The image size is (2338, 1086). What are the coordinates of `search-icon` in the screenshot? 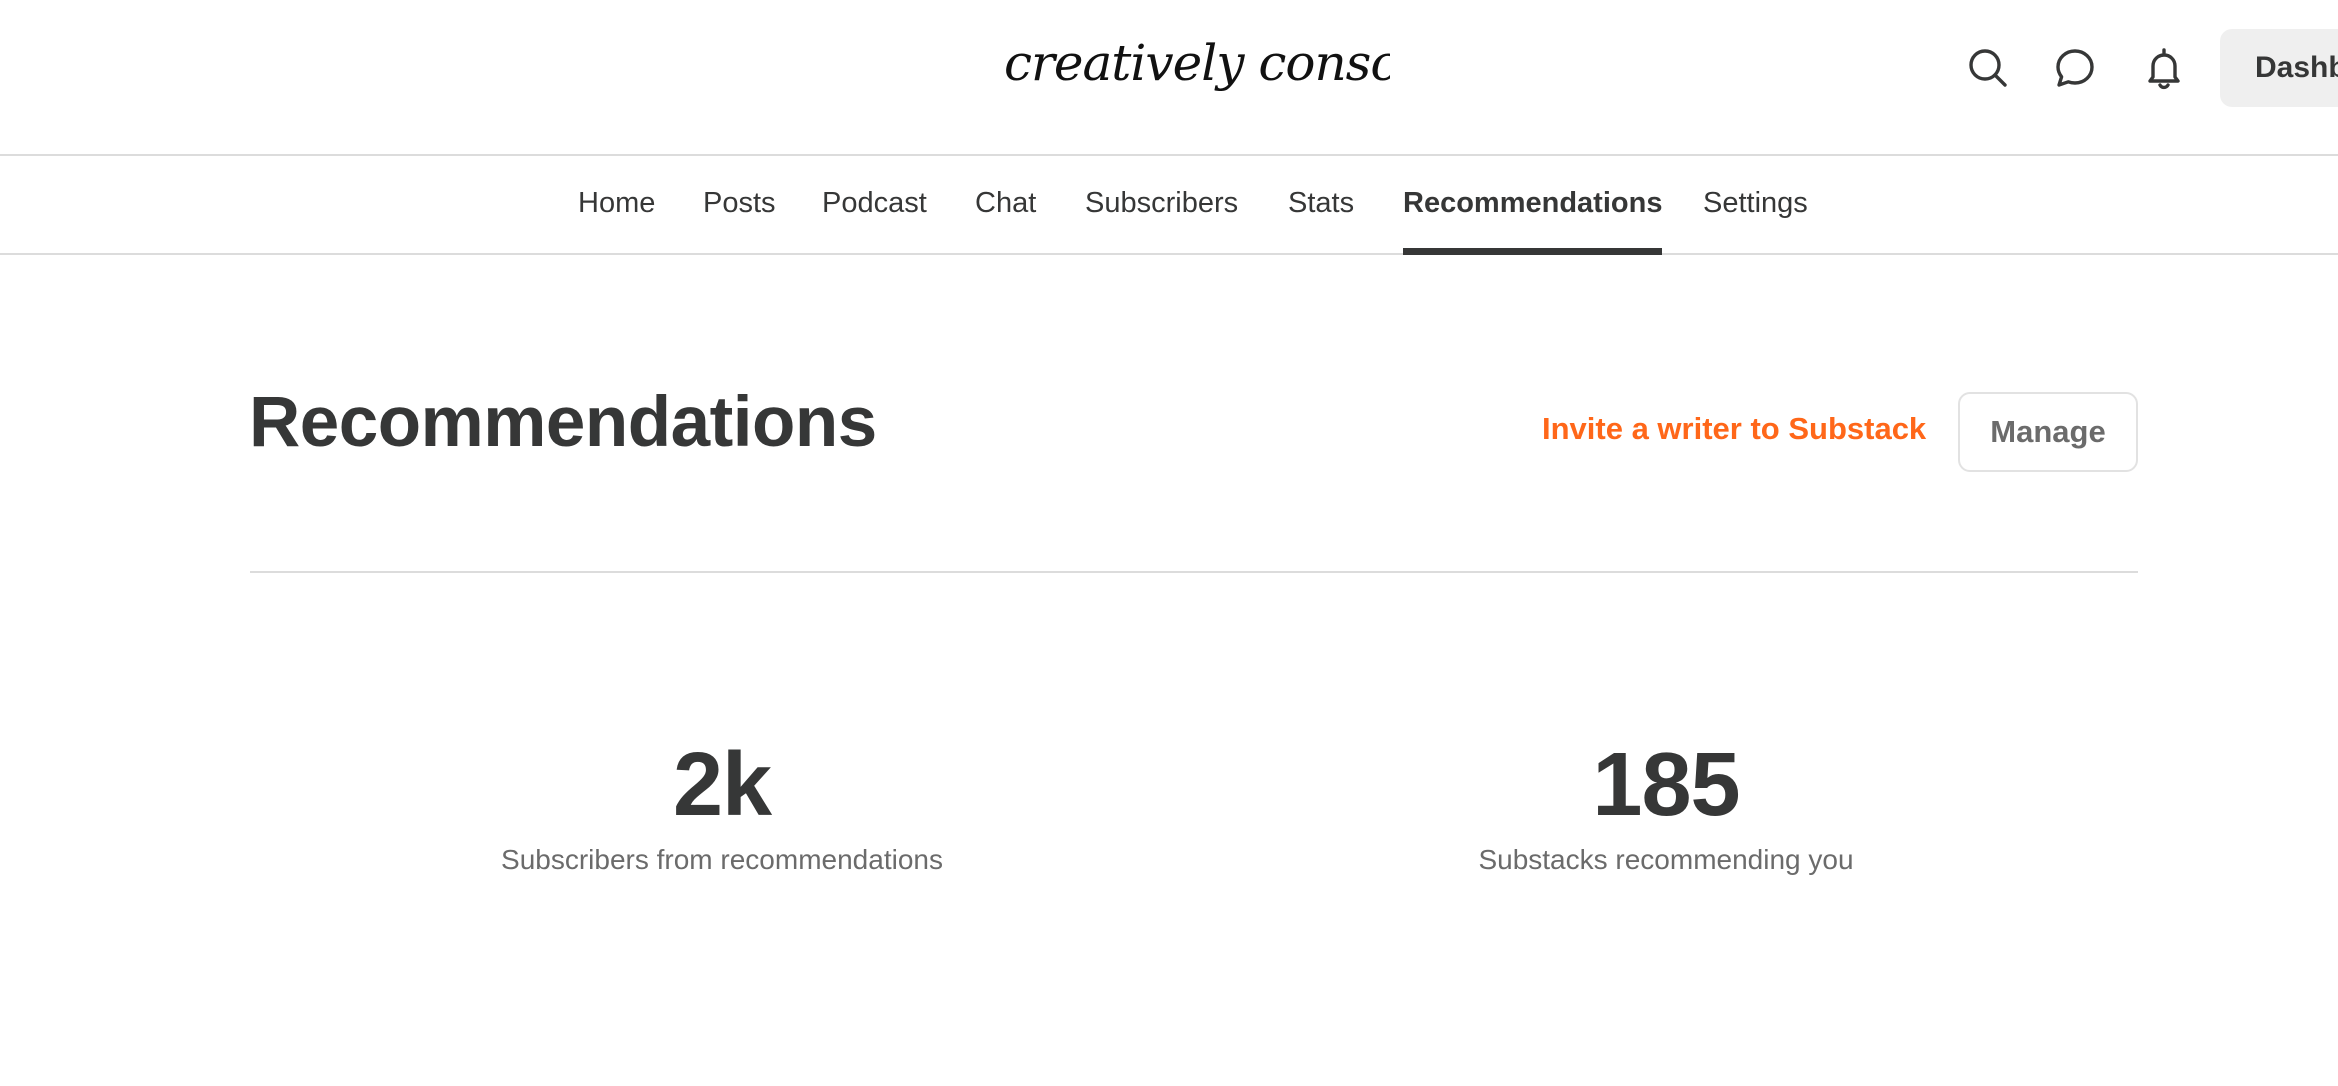 It's located at (1988, 68).